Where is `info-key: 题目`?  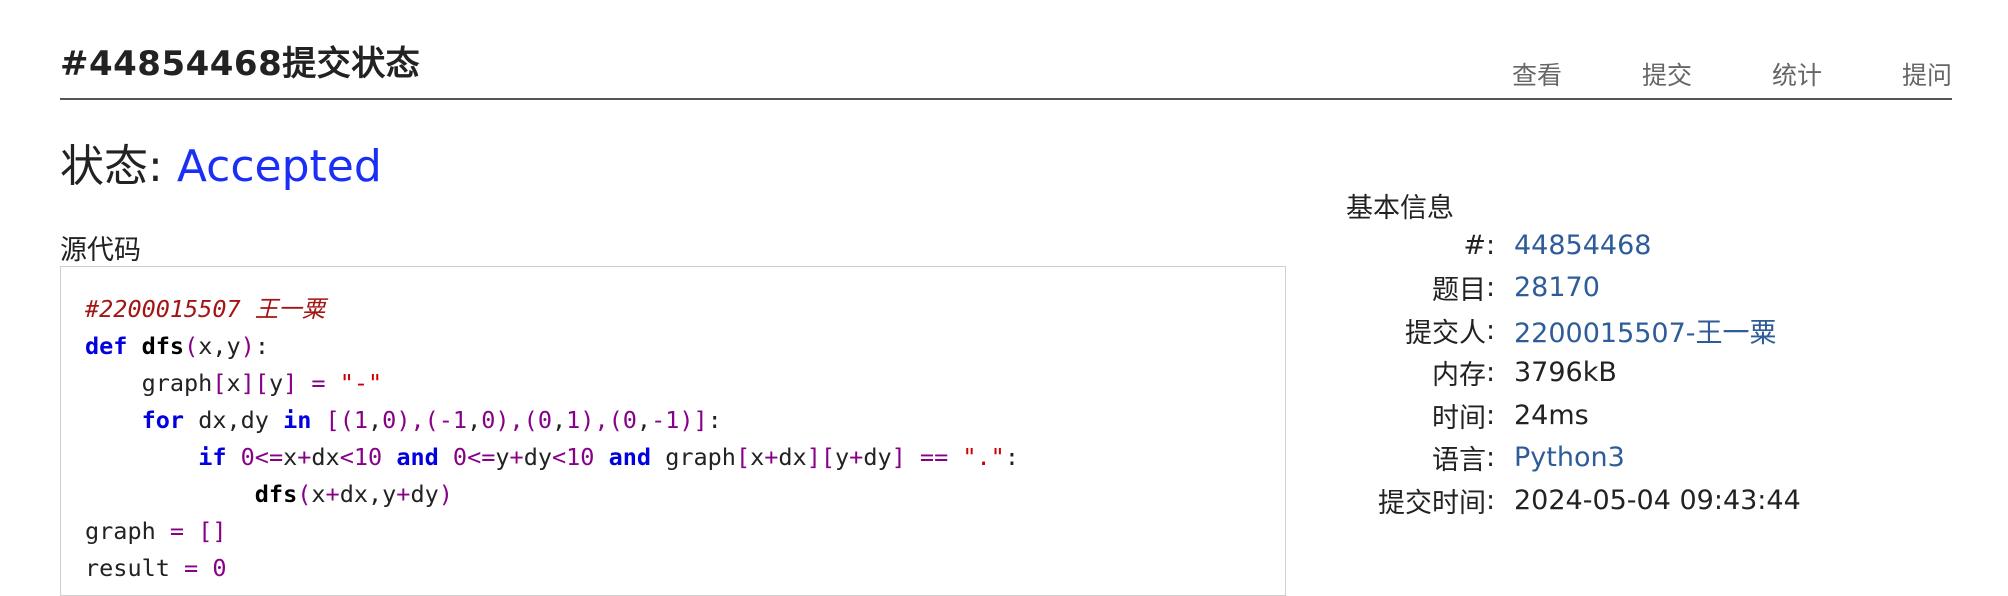
info-key: 题目 is located at coordinates (1459, 291).